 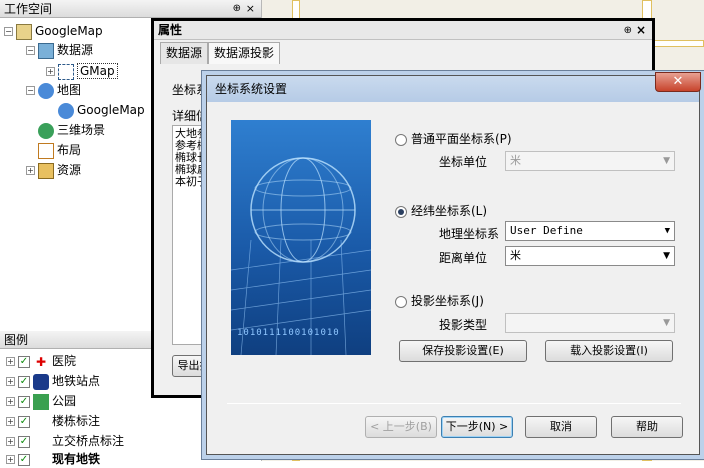 I want to click on workspace-icon, so click(x=24, y=31).